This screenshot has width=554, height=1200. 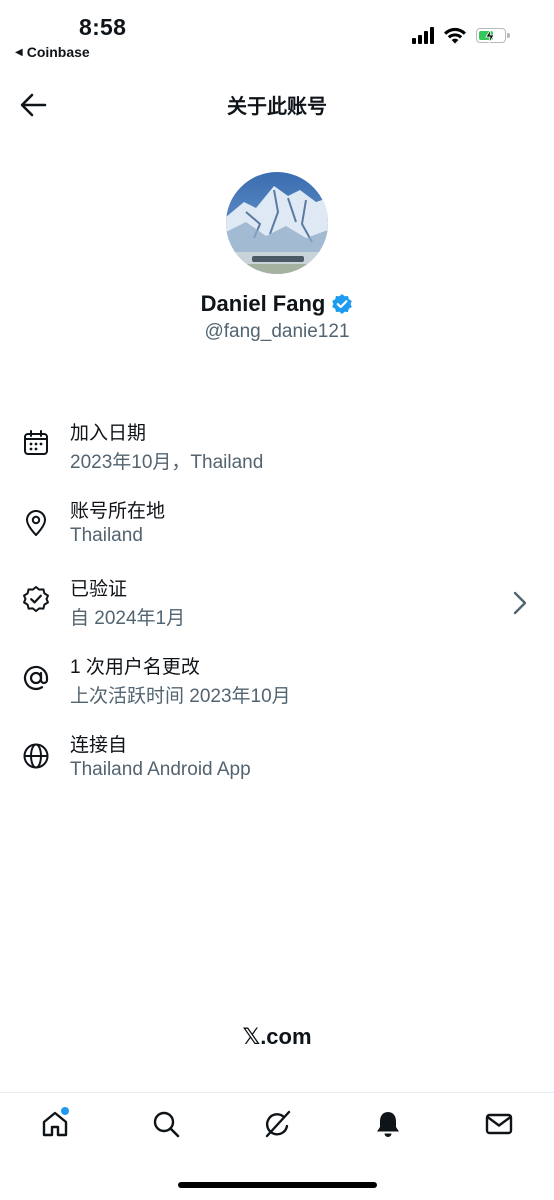 I want to click on status-icons, so click(x=461, y=35).